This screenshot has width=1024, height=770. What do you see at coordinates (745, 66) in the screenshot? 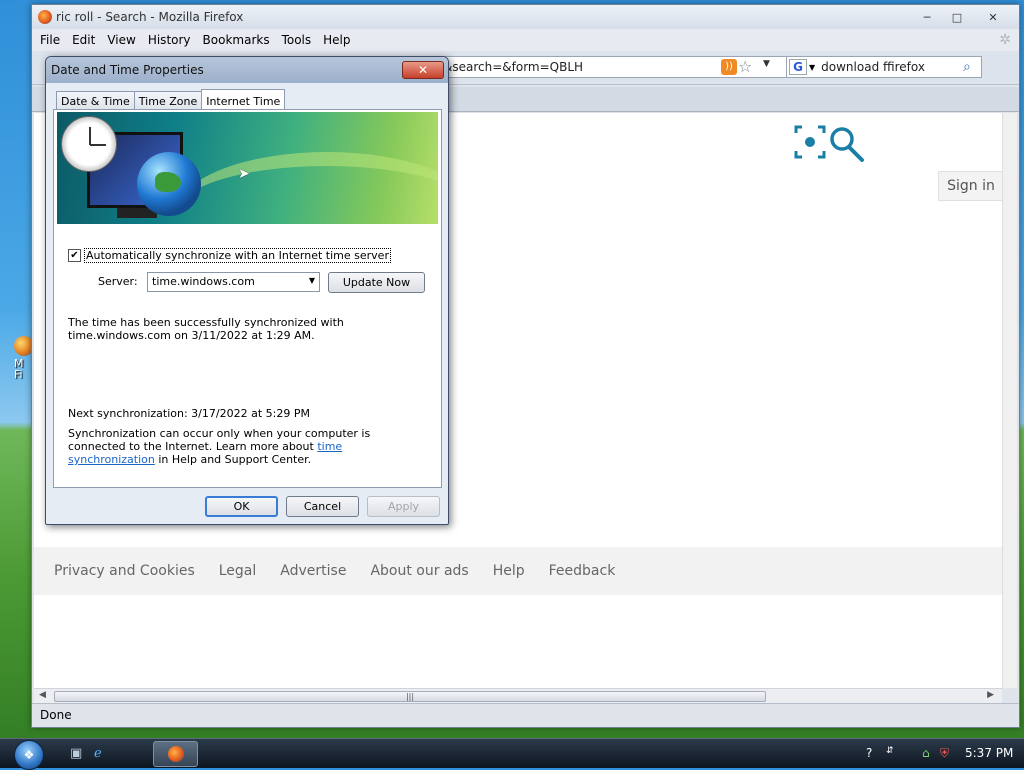
I see `bookmark-star-icon: ☆` at bounding box center [745, 66].